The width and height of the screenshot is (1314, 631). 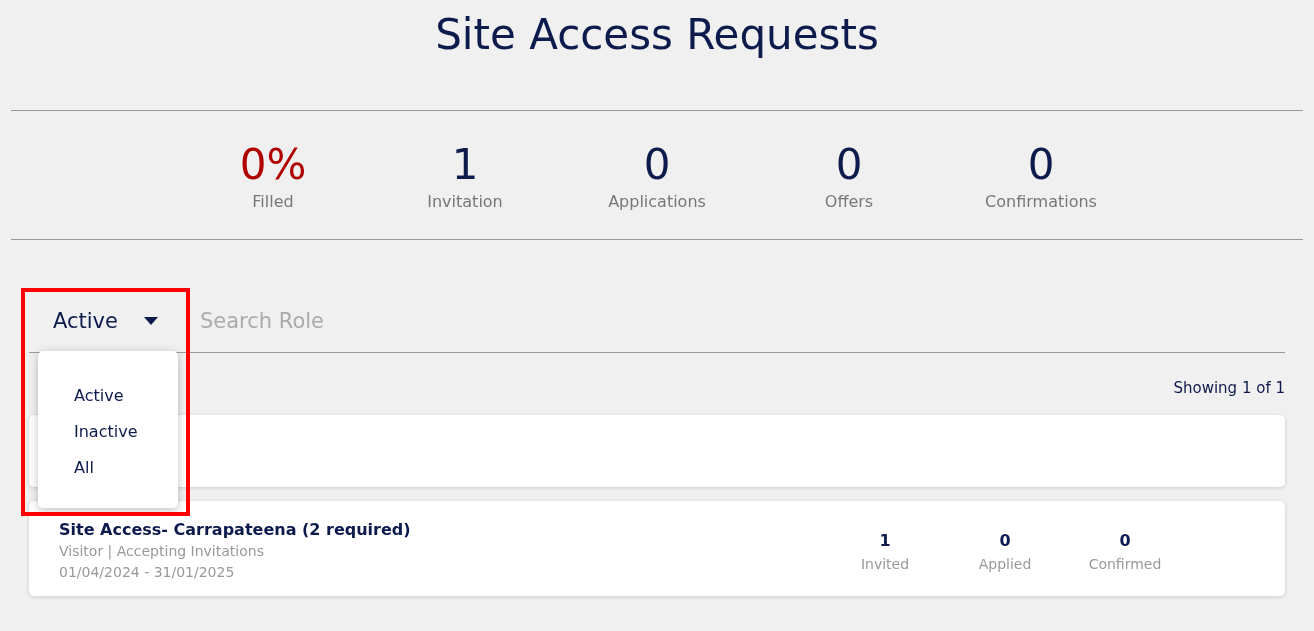 What do you see at coordinates (849, 201) in the screenshot?
I see `stat-label: Offers` at bounding box center [849, 201].